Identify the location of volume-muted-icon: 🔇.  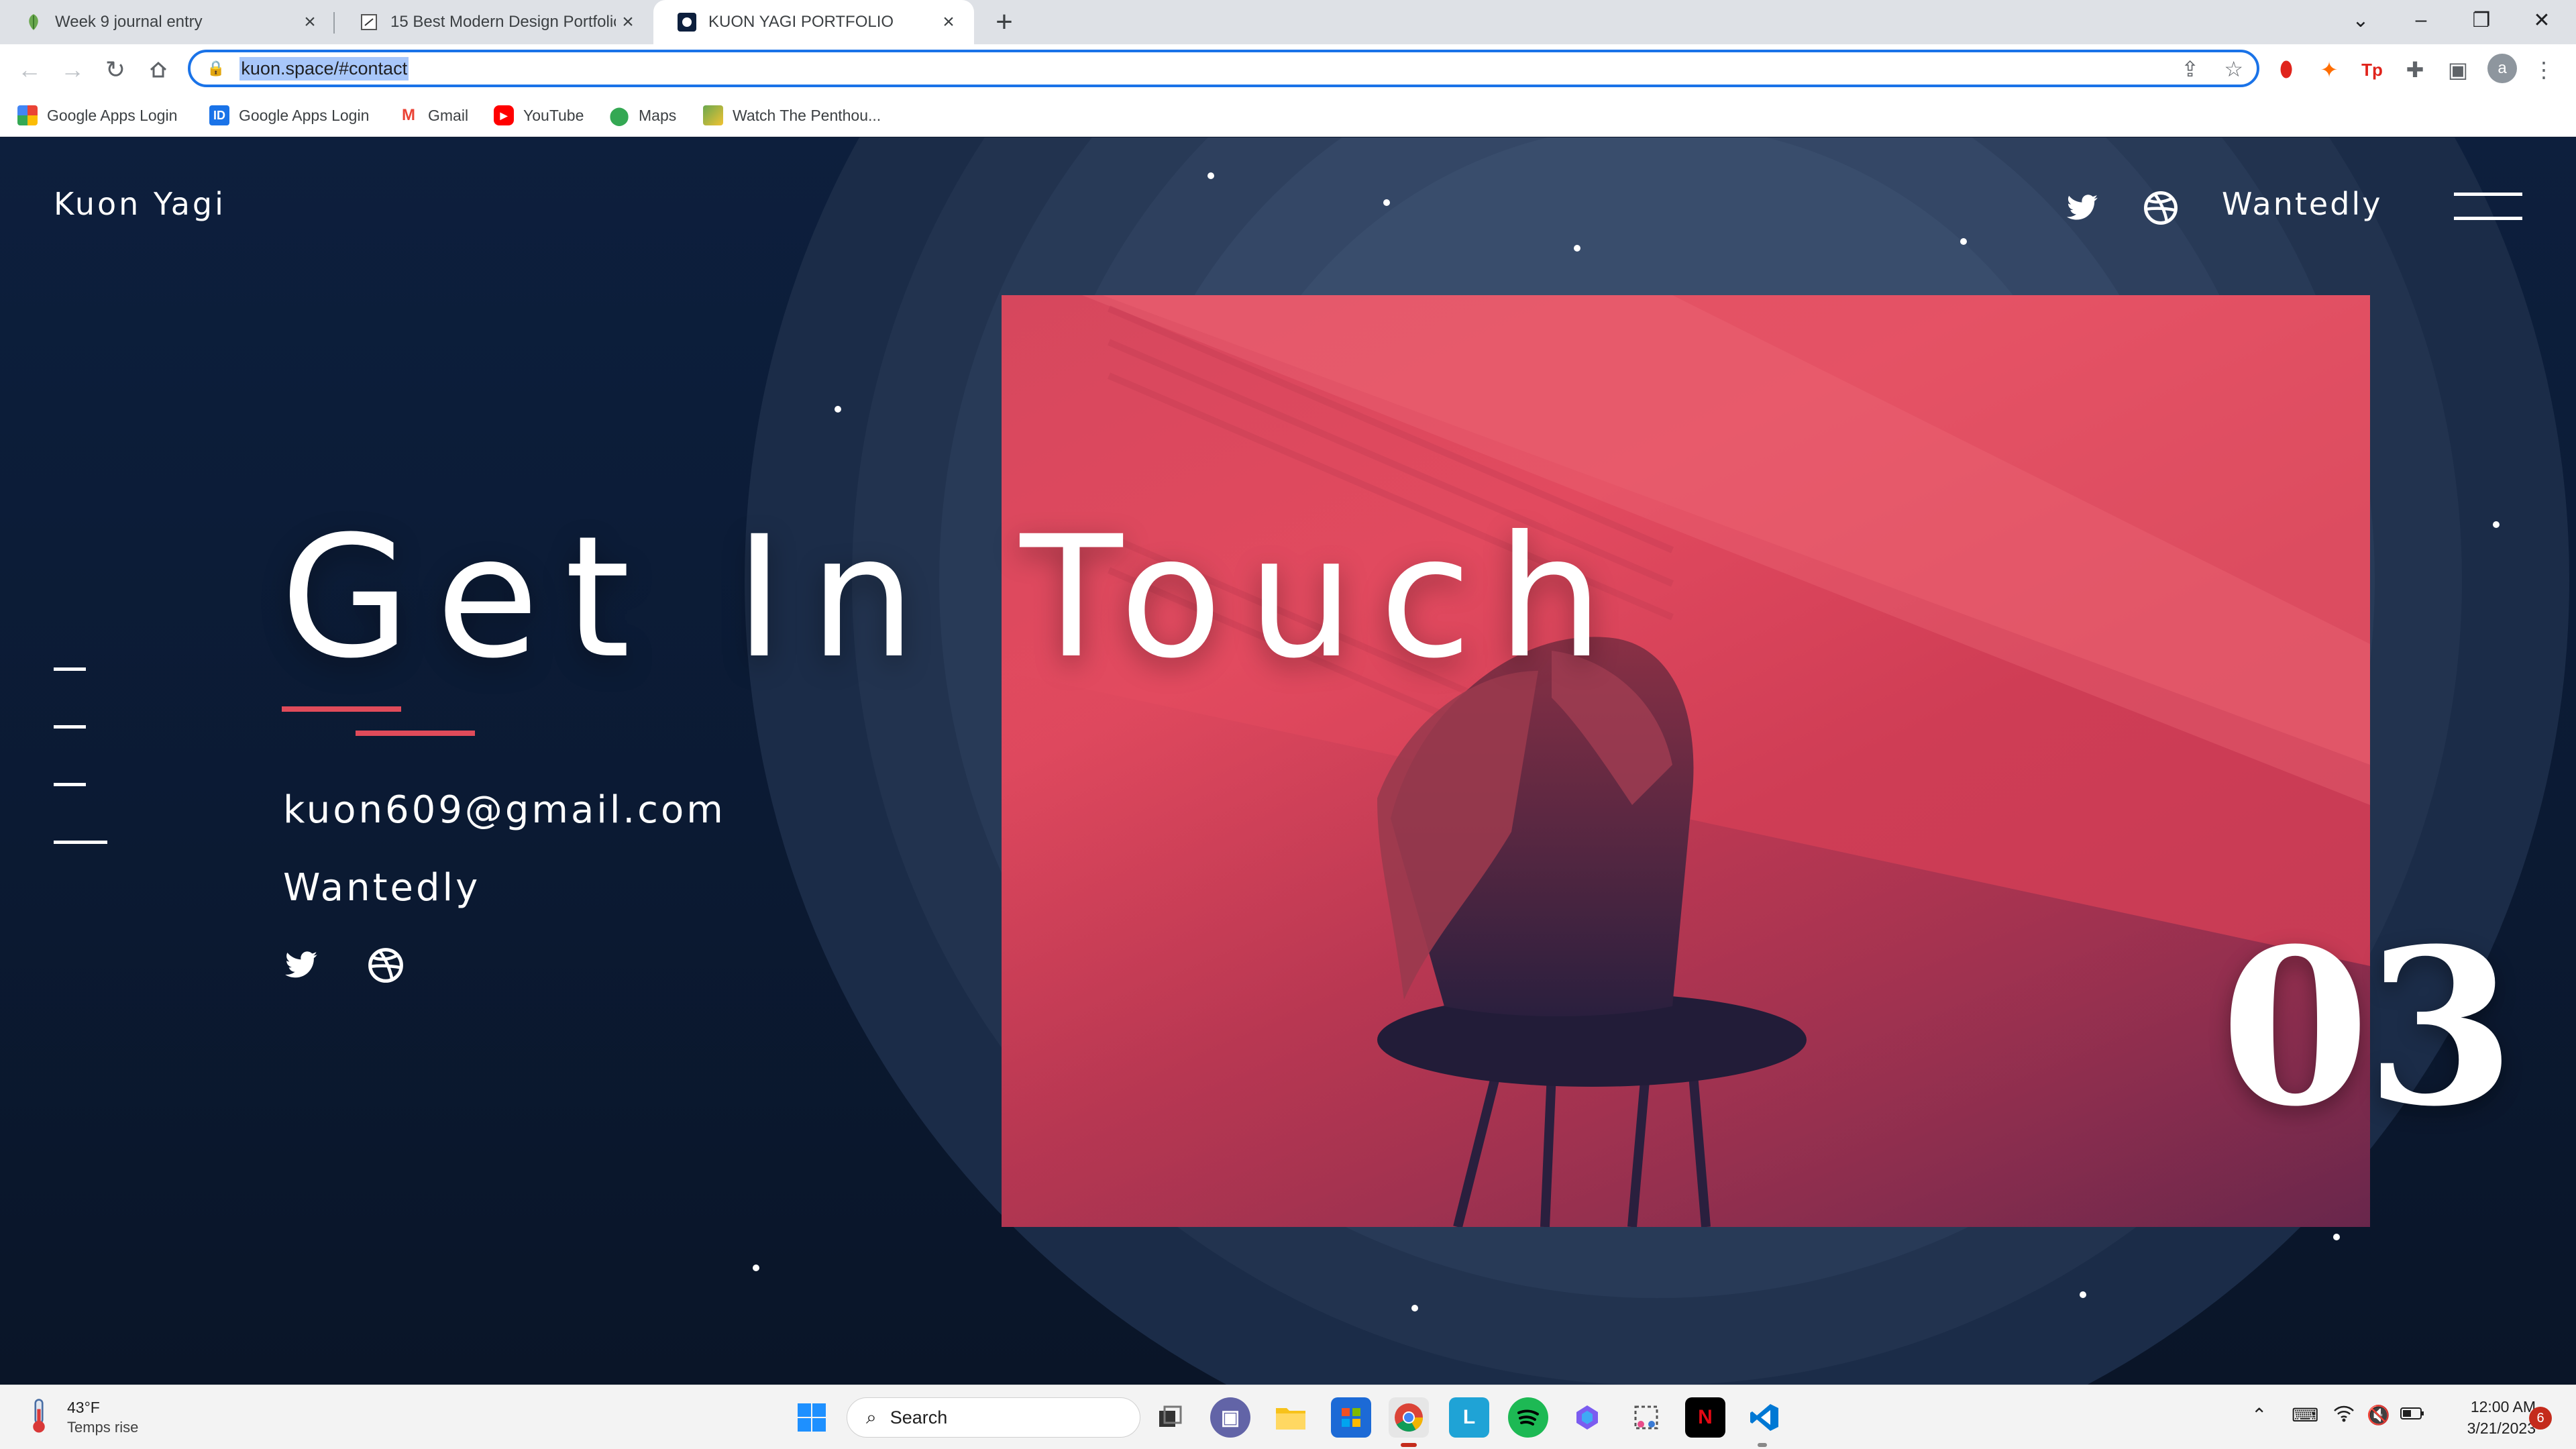
(2378, 1415).